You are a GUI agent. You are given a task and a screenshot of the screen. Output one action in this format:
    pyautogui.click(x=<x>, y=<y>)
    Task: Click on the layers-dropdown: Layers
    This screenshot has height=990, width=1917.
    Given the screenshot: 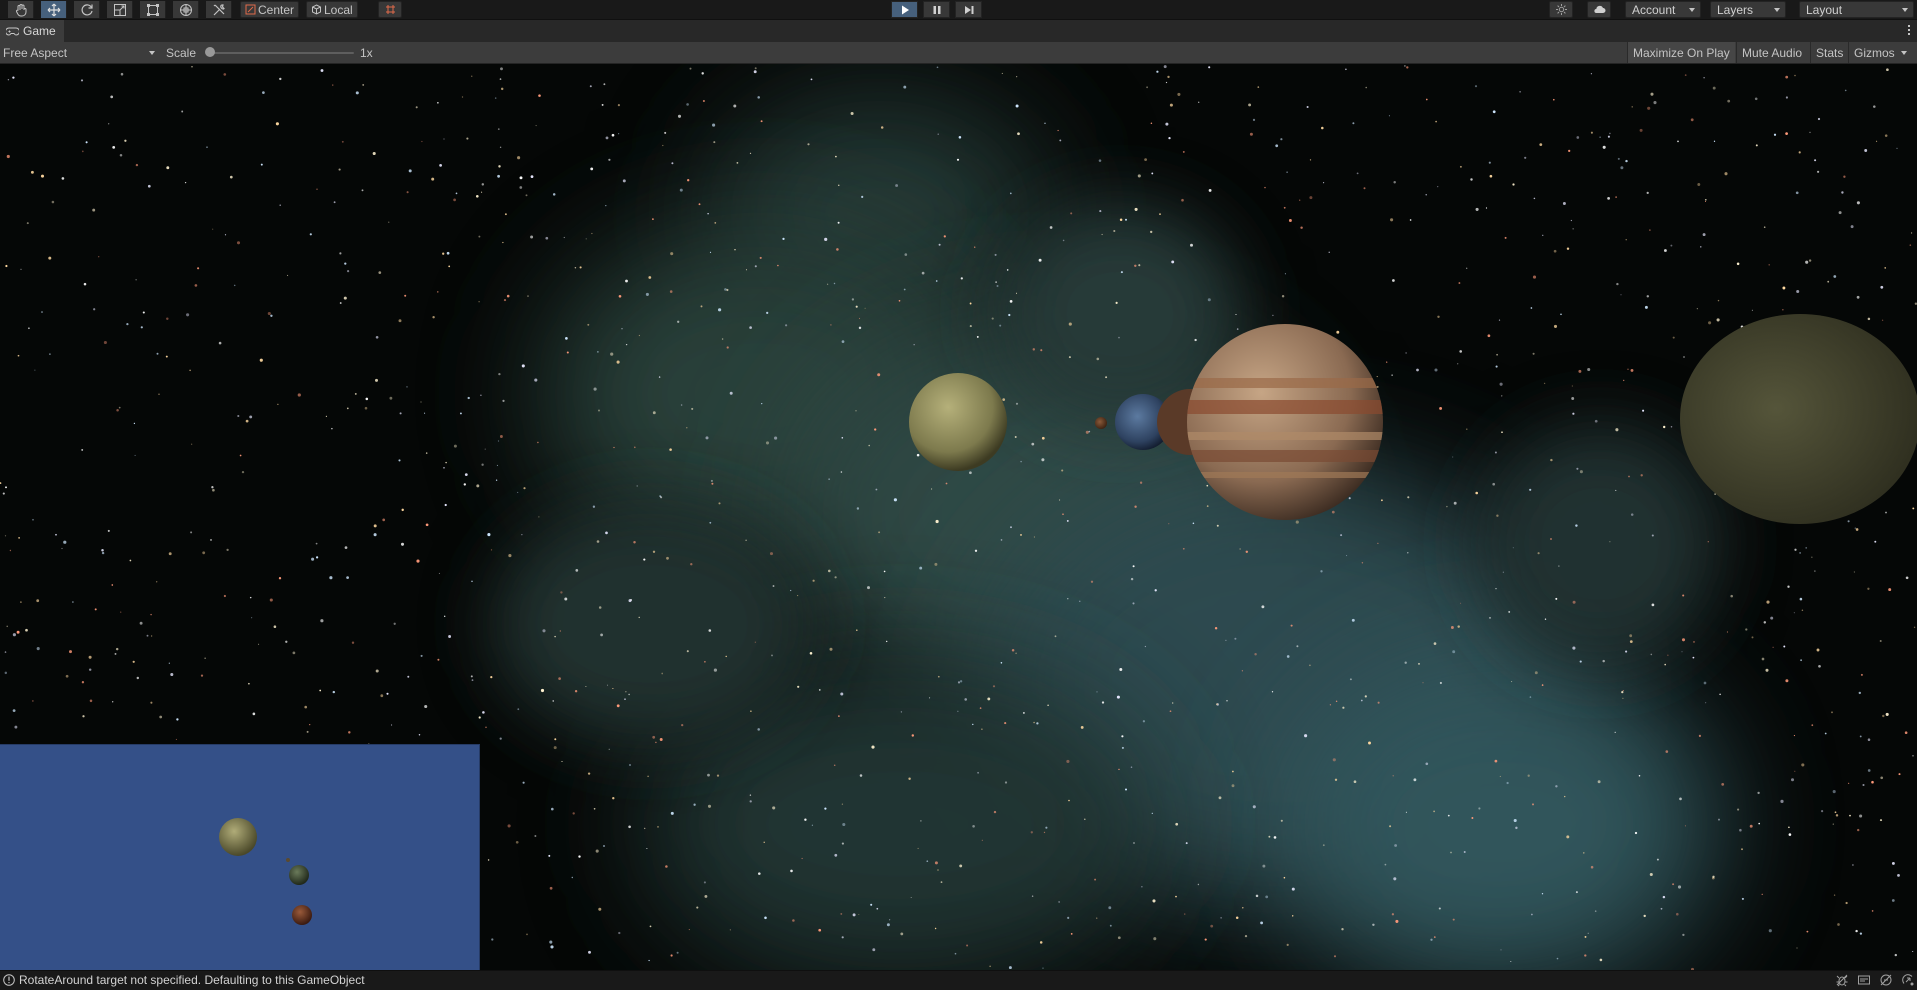 What is the action you would take?
    pyautogui.click(x=1748, y=9)
    